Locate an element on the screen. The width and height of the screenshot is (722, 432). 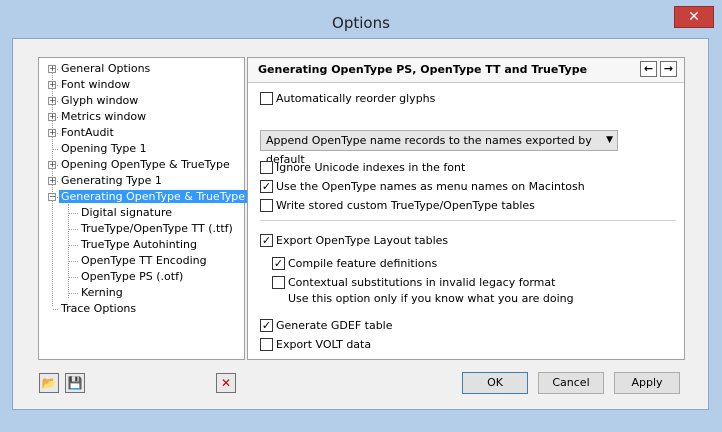
tree-item: TrueType/OpenType TT (.ttf) is located at coordinates (157, 229).